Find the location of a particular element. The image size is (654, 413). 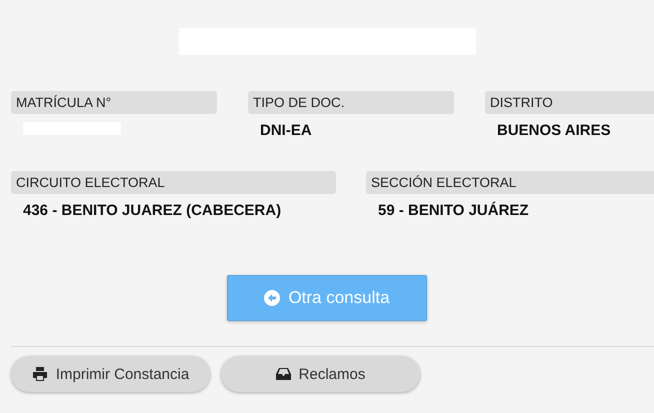

field-label: CIRCUITO ELECTORAL is located at coordinates (173, 182).